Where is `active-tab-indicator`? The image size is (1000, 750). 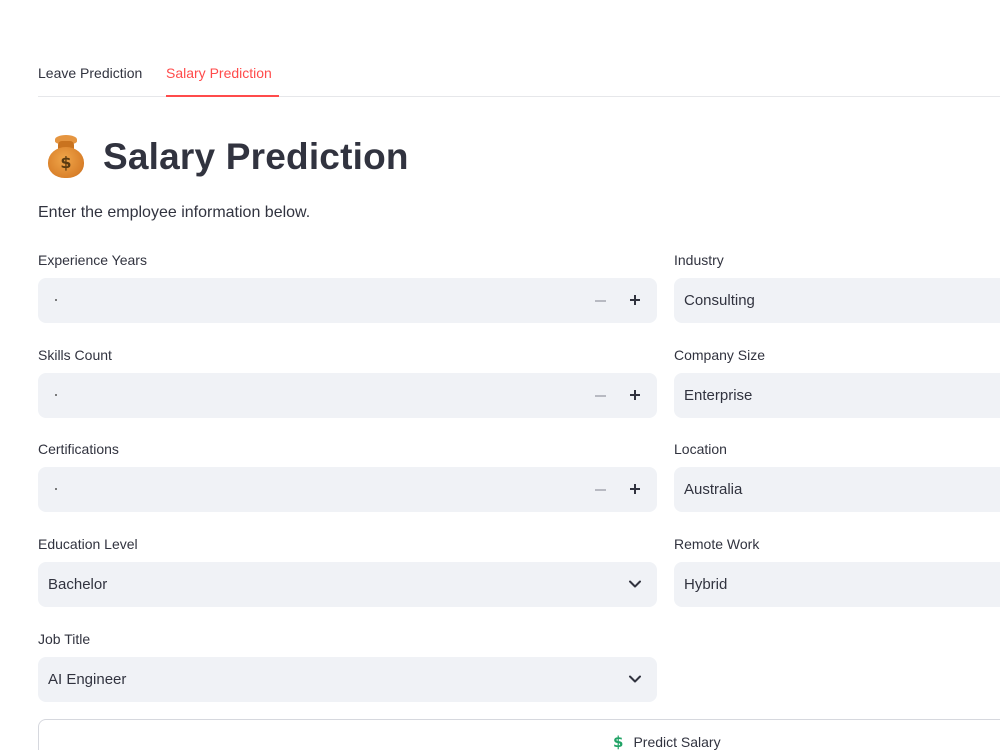 active-tab-indicator is located at coordinates (222, 96).